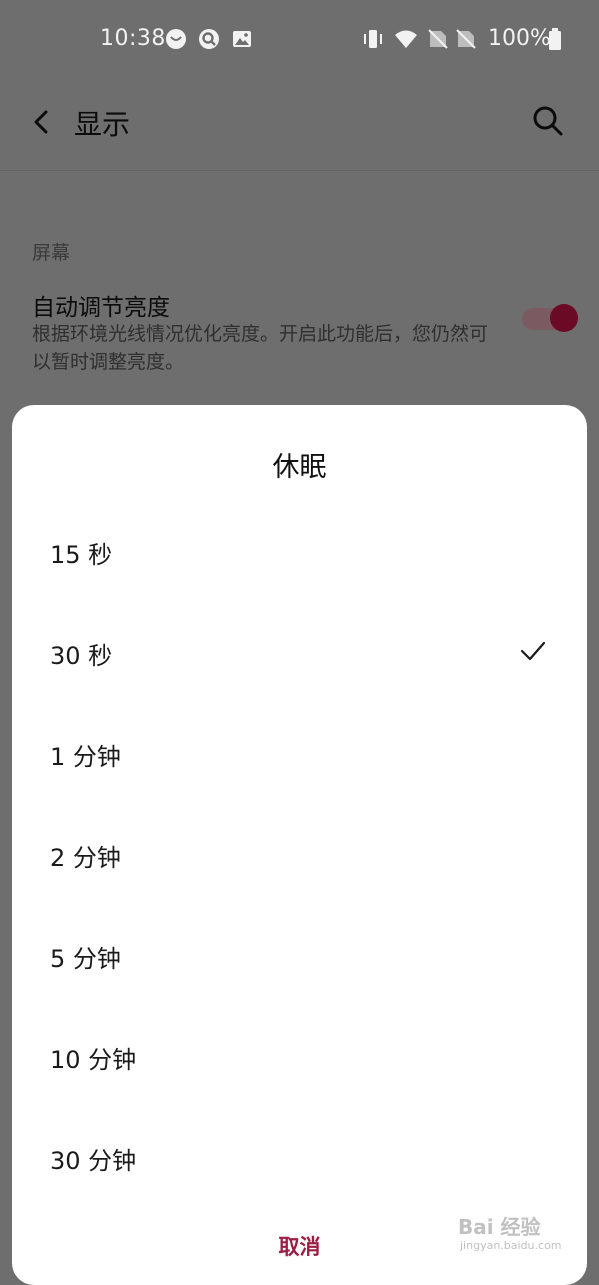 Image resolution: width=599 pixels, height=1285 pixels. What do you see at coordinates (299, 467) in the screenshot?
I see `dialog-title: 休眠` at bounding box center [299, 467].